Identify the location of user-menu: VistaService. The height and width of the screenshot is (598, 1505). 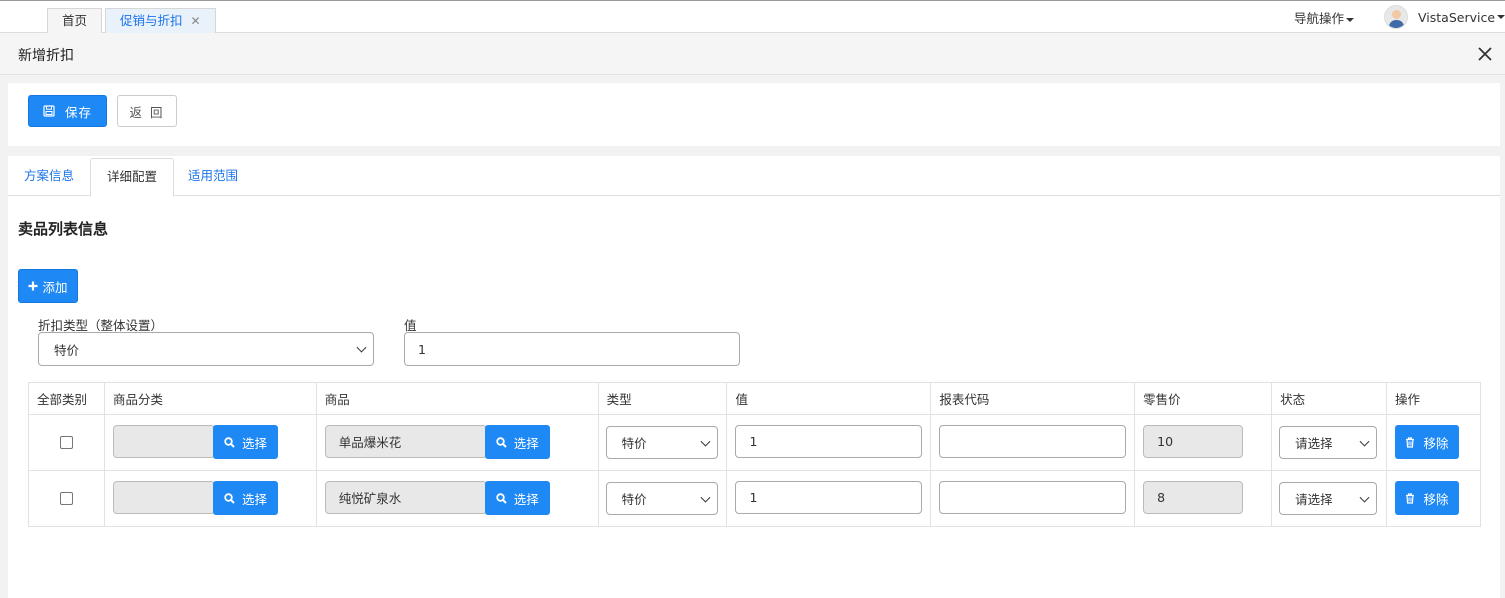
(1444, 17).